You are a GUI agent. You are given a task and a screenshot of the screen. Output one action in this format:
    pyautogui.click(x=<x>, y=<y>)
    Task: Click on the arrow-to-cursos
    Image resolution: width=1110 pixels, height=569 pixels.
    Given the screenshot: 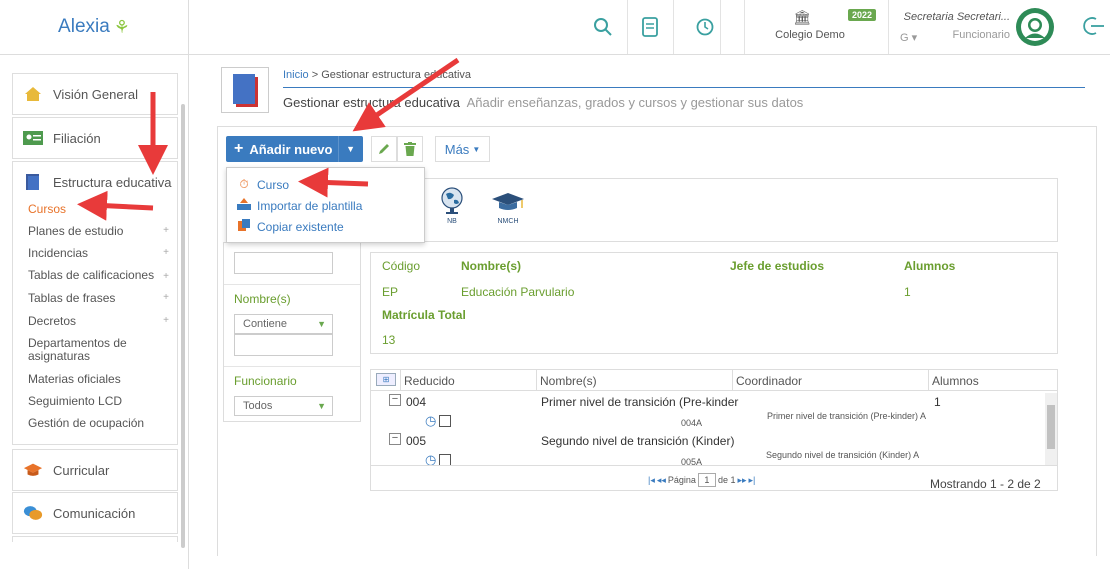 What is the action you would take?
    pyautogui.click(x=115, y=205)
    